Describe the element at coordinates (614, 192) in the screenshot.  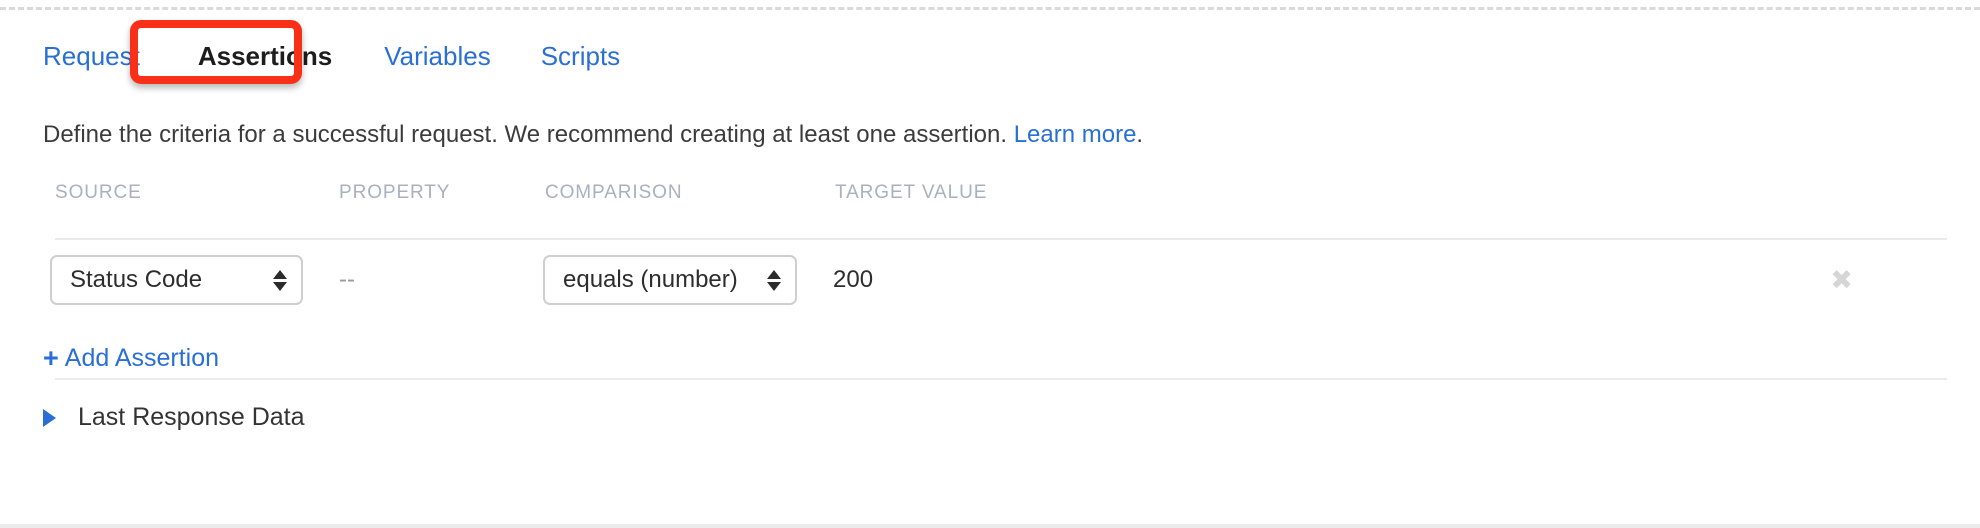
I see `column-header-comparison: COMPARISON` at that location.